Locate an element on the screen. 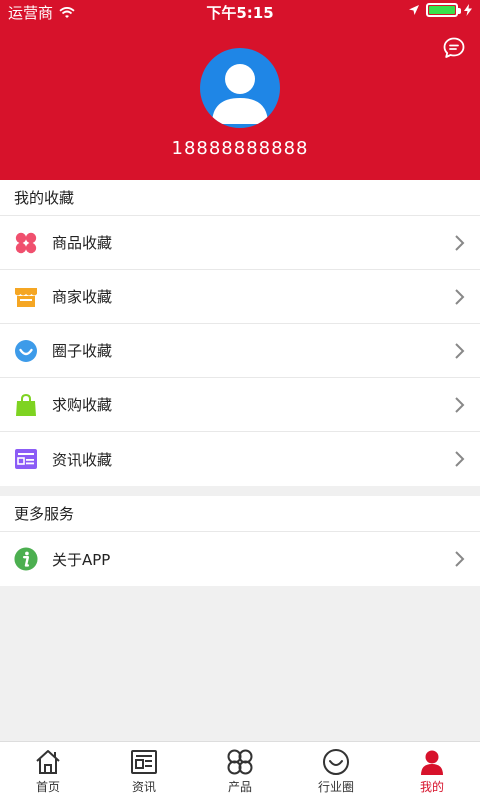 The height and width of the screenshot is (800, 480). tab-products: 产品 is located at coordinates (240, 771).